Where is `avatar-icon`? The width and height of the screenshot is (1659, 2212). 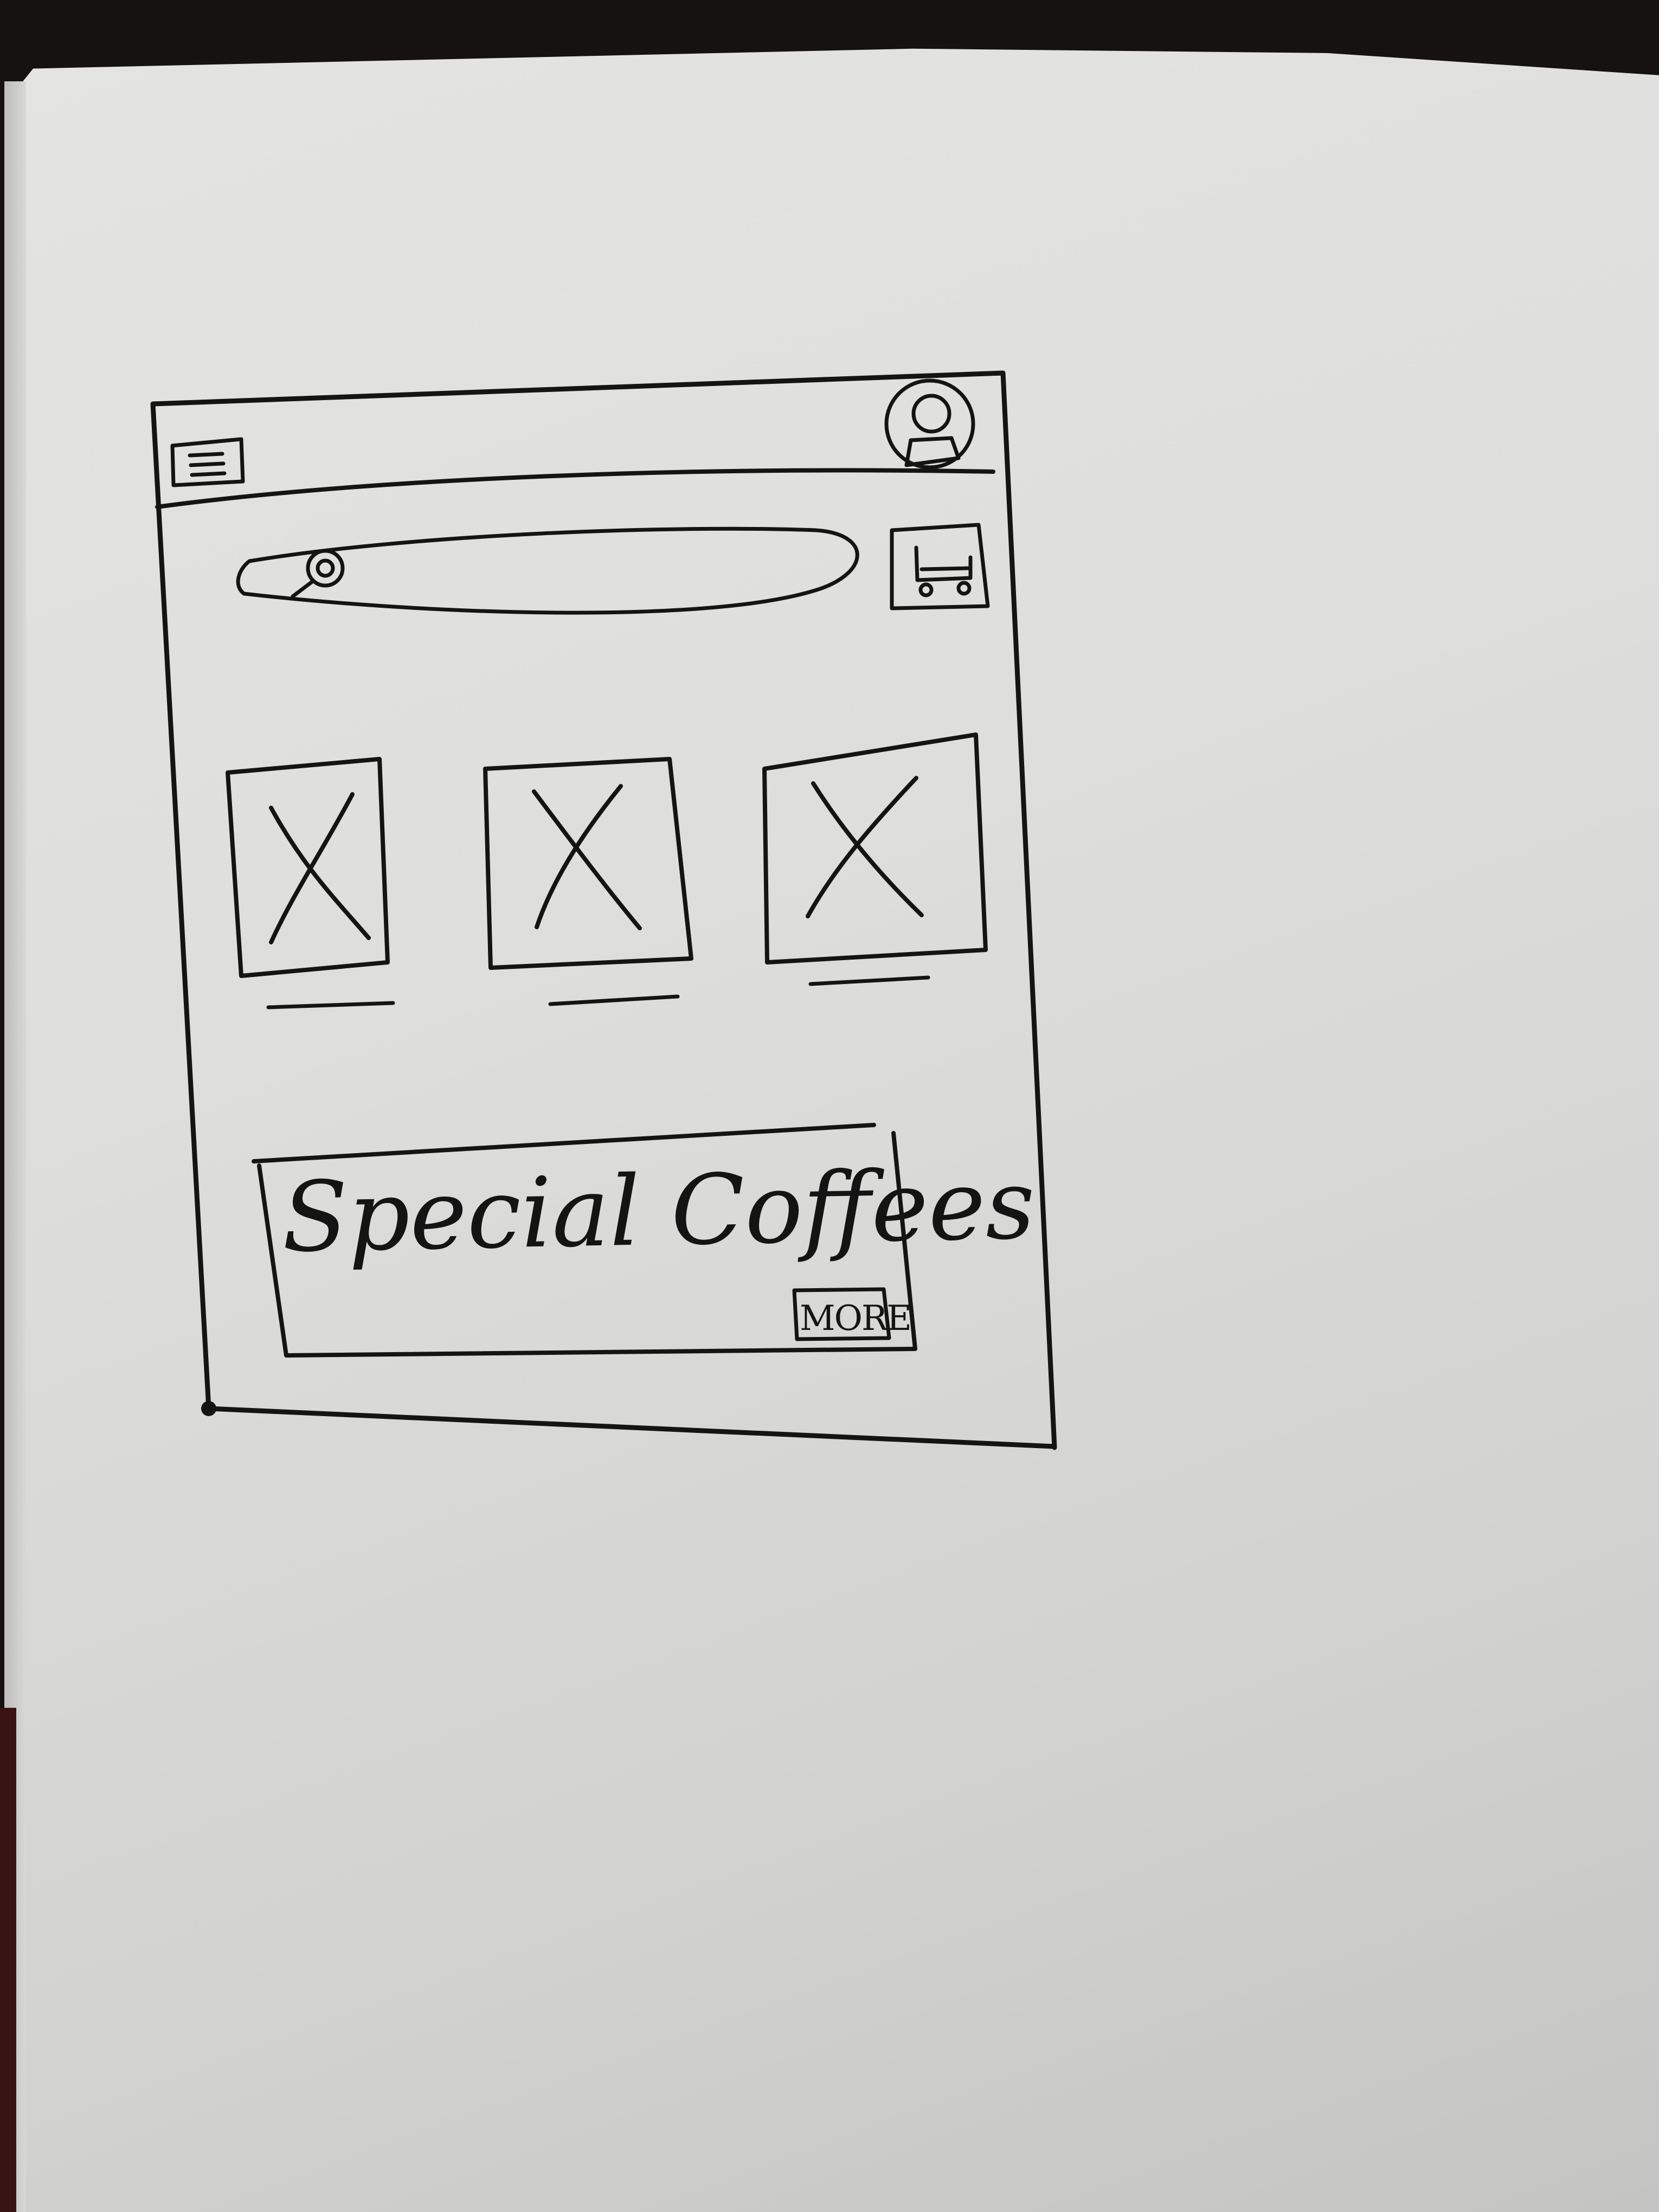 avatar-icon is located at coordinates (929, 424).